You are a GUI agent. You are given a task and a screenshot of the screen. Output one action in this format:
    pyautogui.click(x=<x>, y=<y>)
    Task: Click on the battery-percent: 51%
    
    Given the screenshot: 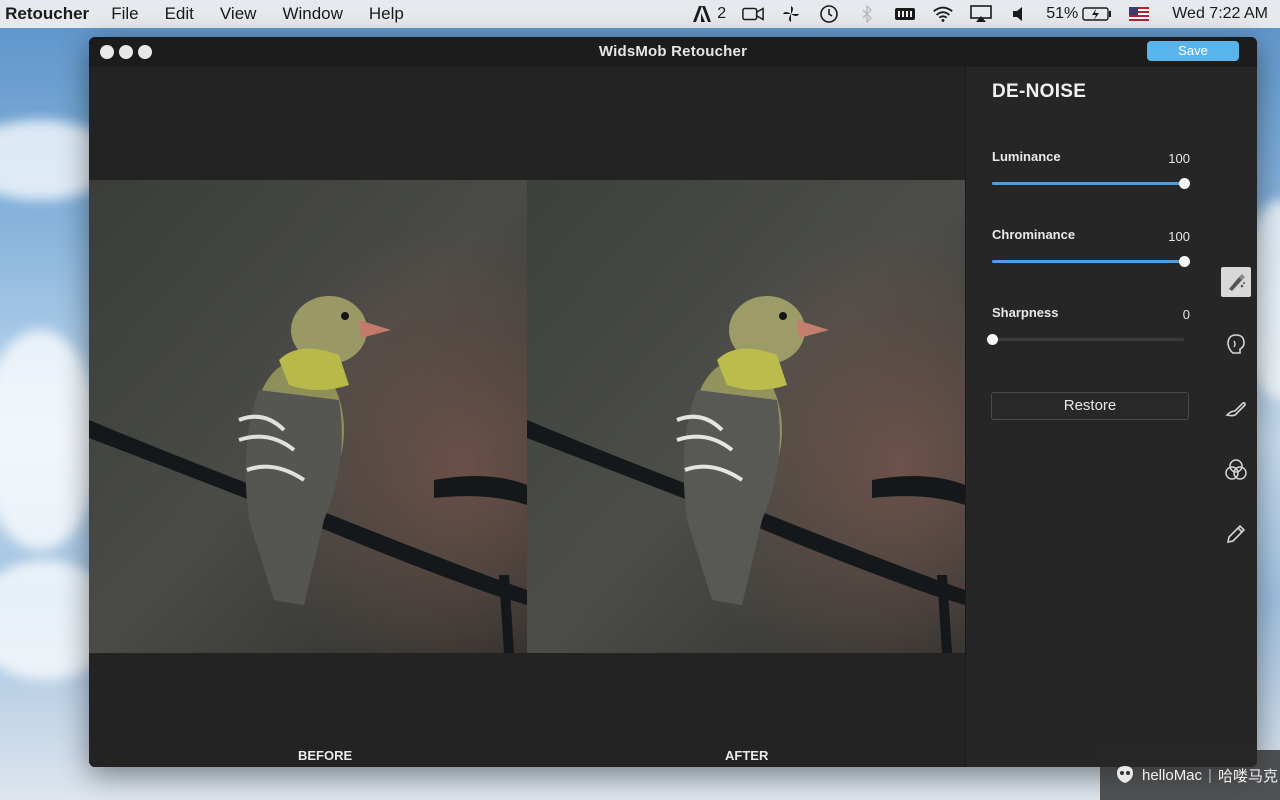 What is the action you would take?
    pyautogui.click(x=1062, y=13)
    